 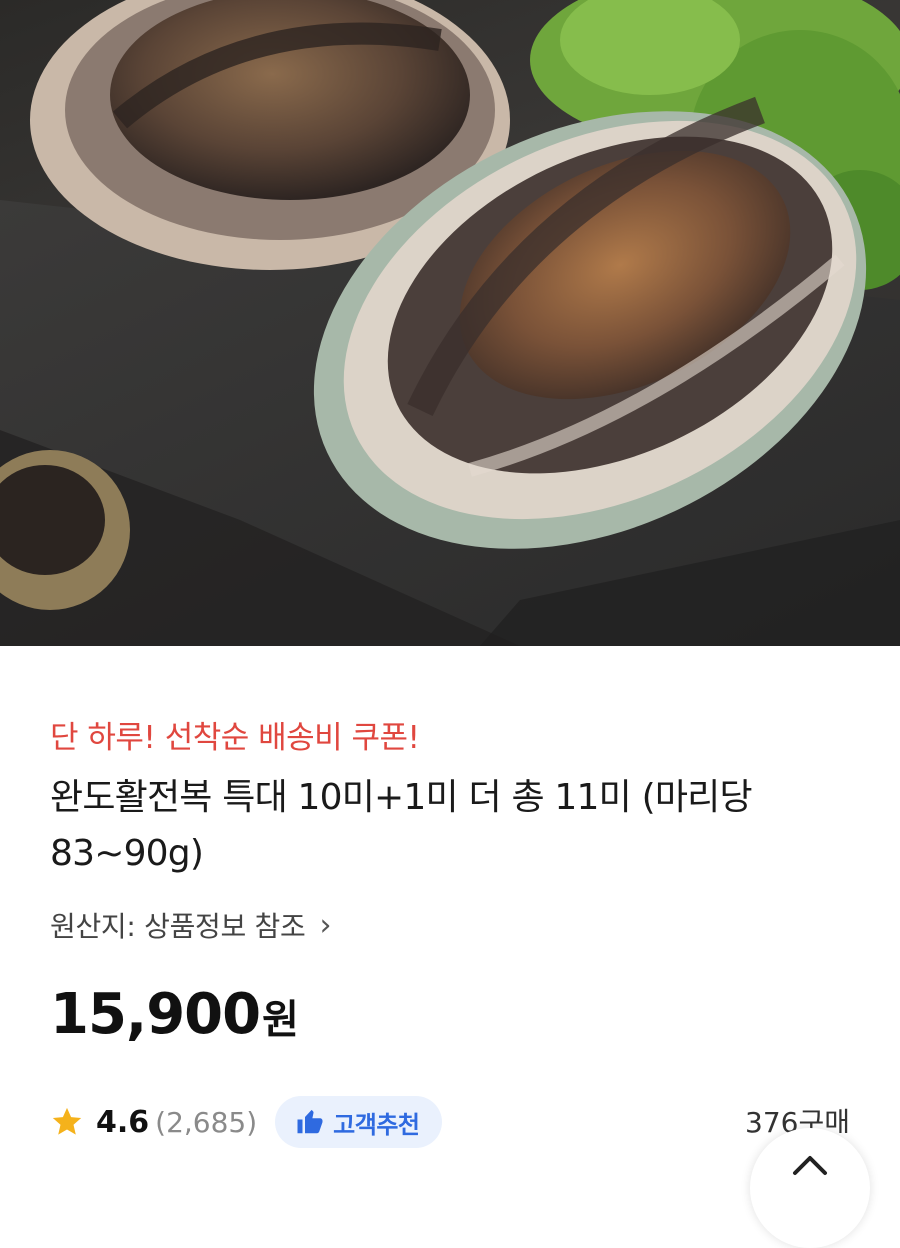 What do you see at coordinates (810, 1165) in the screenshot?
I see `chevron-up-icon` at bounding box center [810, 1165].